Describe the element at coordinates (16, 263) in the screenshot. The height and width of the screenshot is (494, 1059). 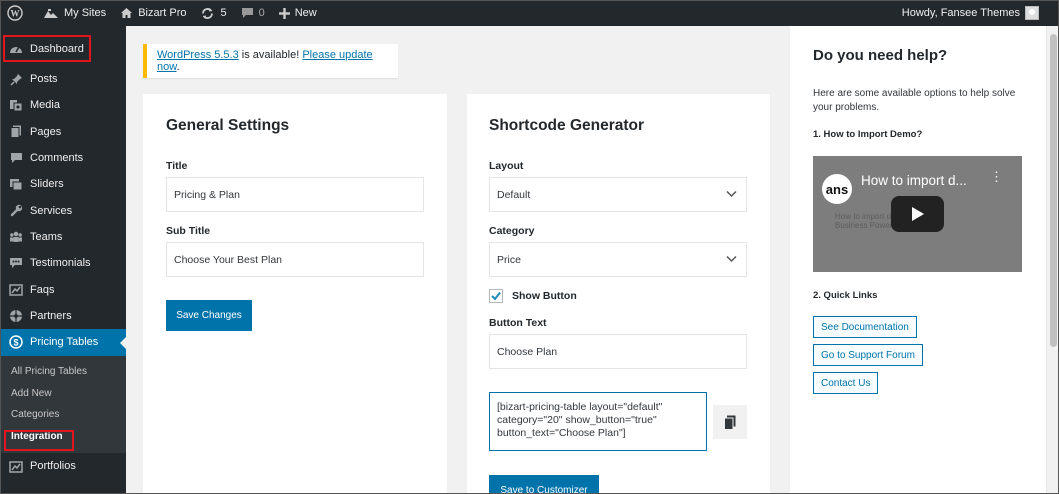
I see `testimonial-icon` at that location.